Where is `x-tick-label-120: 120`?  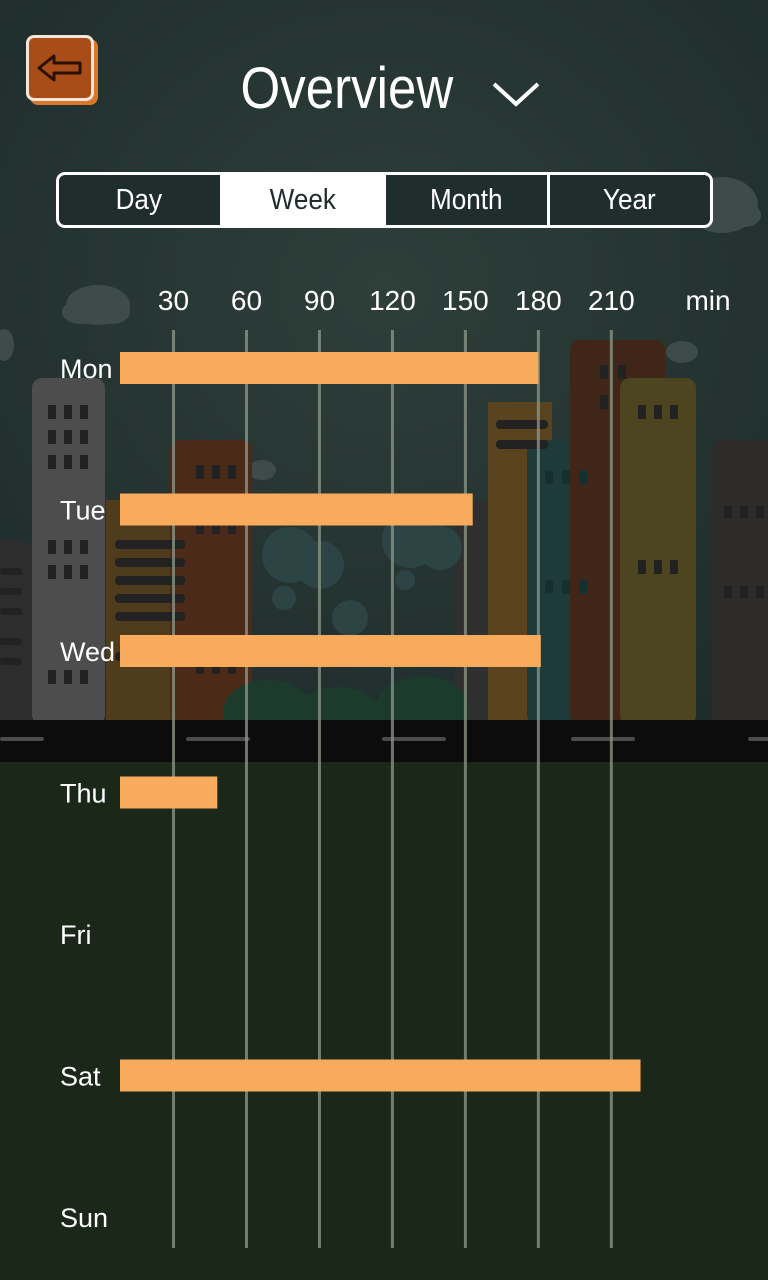 x-tick-label-120: 120 is located at coordinates (392, 300).